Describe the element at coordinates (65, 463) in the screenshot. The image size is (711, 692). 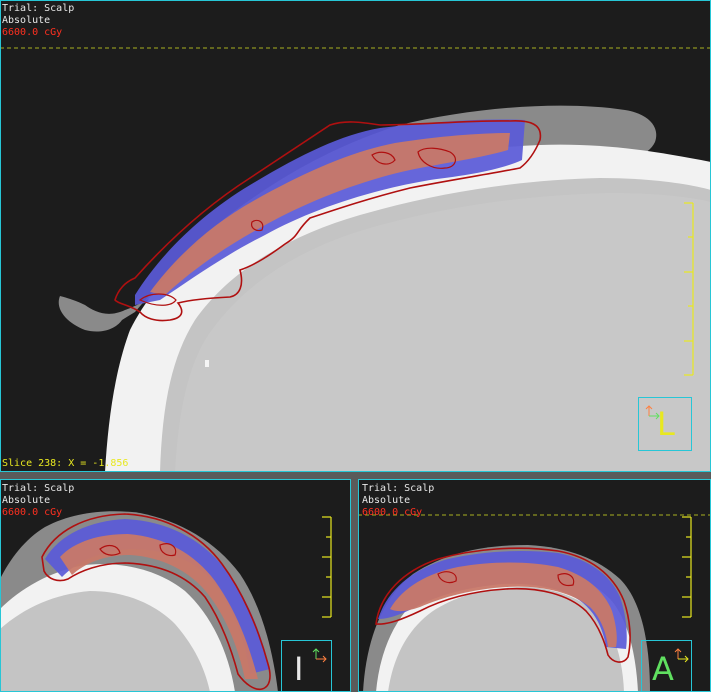
I see `slice-position-label: Slice 238: X = -1.856` at that location.